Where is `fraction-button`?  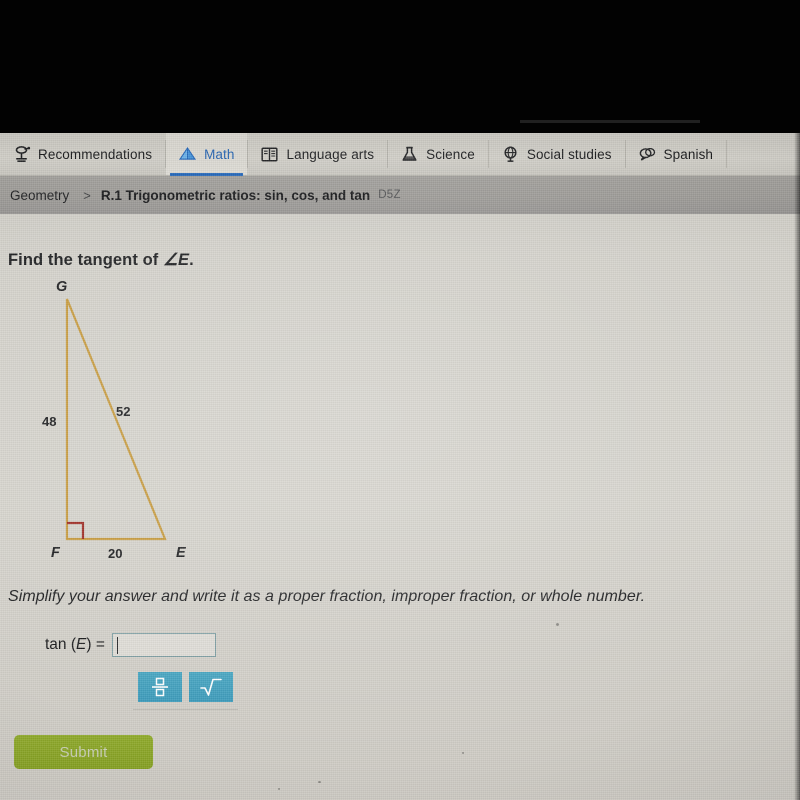 fraction-button is located at coordinates (160, 687).